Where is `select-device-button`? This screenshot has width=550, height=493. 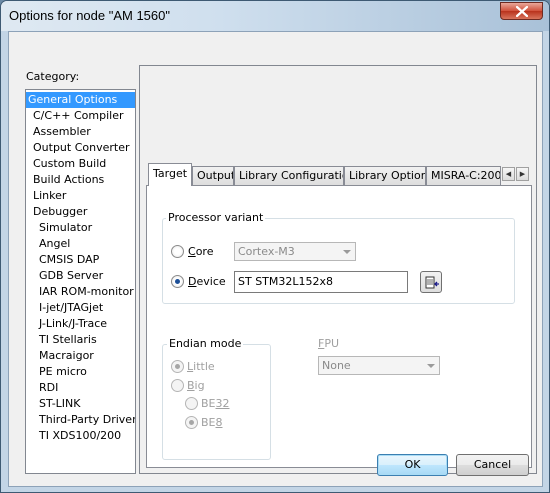
select-device-button is located at coordinates (431, 282).